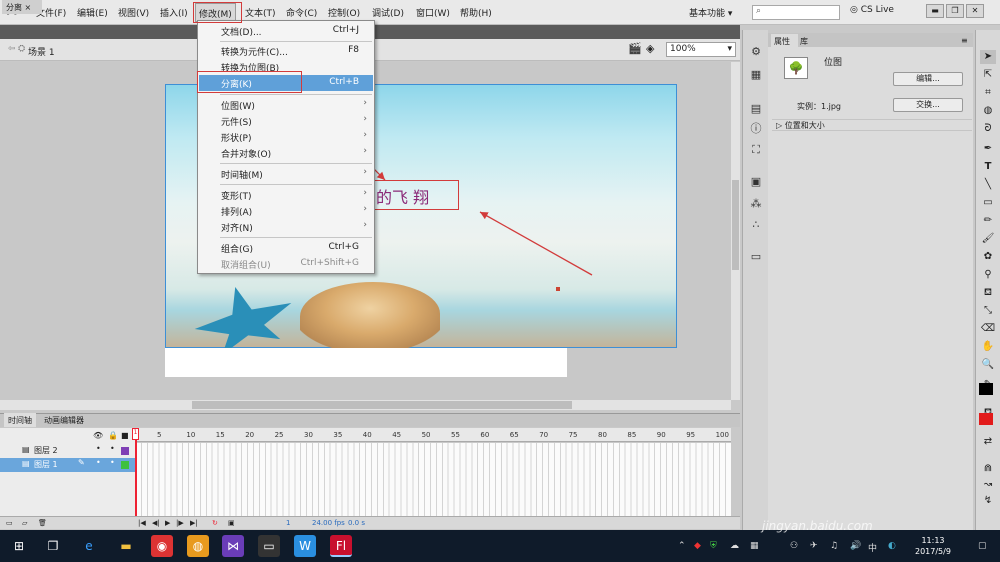  Describe the element at coordinates (414, 195) in the screenshot. I see `text-annotation-box: 的飞 翔` at that location.